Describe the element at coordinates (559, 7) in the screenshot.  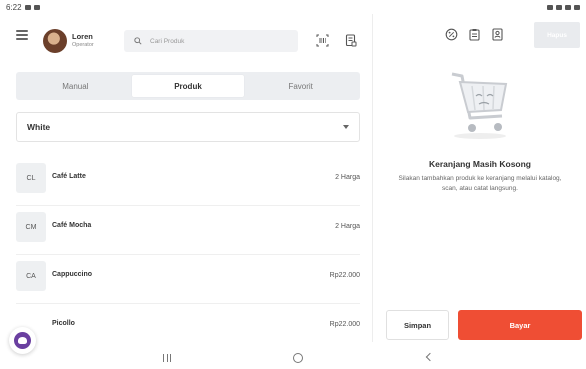
I see `wifi-icon` at that location.